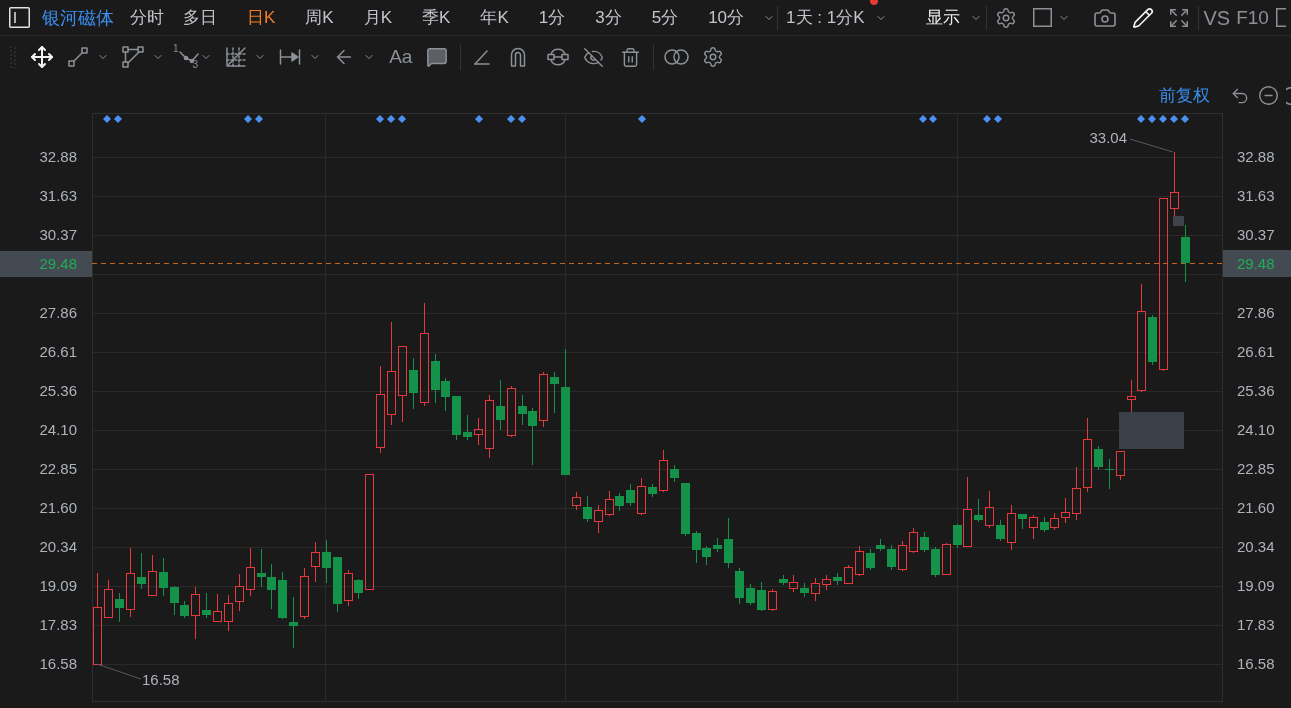 Image resolution: width=1291 pixels, height=708 pixels. I want to click on current-price-label: 29.48, so click(1257, 263).